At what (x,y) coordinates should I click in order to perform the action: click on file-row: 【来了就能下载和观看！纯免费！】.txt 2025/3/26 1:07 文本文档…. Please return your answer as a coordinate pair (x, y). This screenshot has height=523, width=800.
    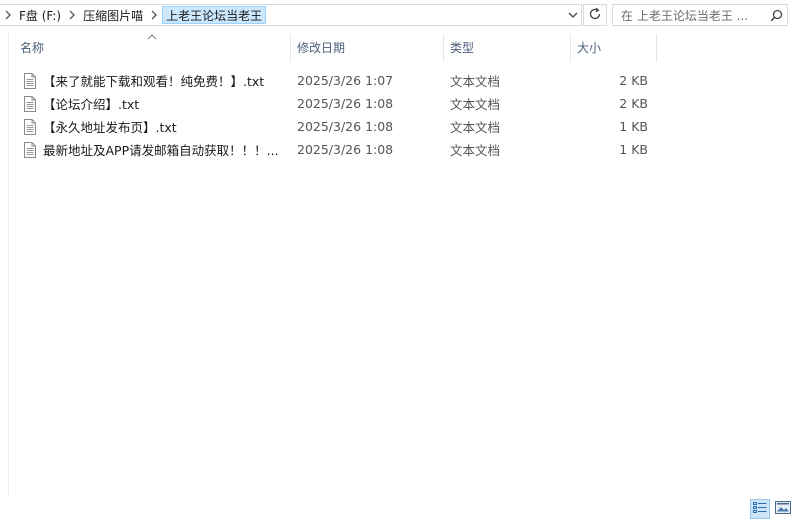
    Looking at the image, I should click on (400, 80).